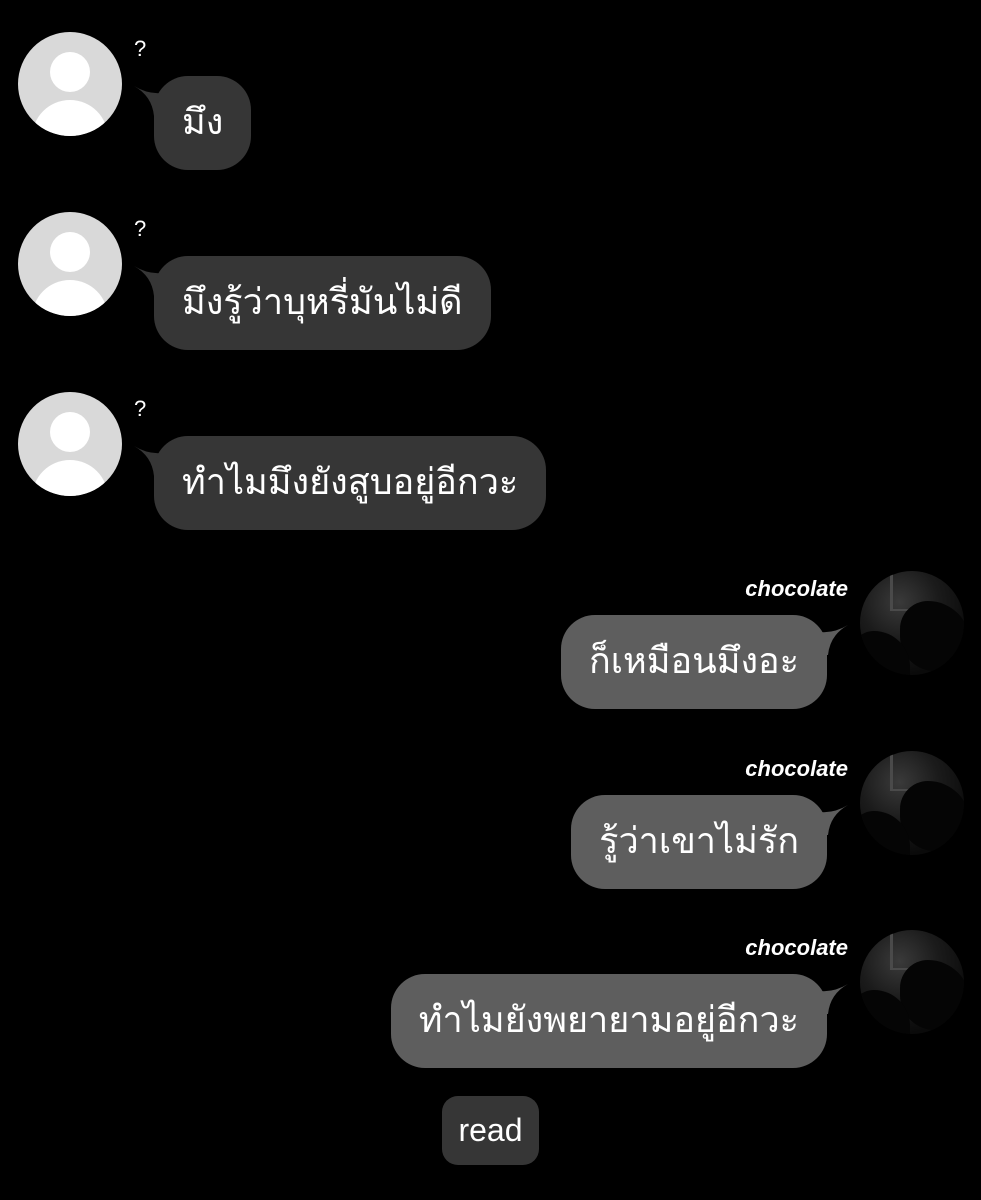 The image size is (981, 1200). Describe the element at coordinates (693, 662) in the screenshot. I see `message-bubble: ก็เหมือนมึงอะ` at that location.